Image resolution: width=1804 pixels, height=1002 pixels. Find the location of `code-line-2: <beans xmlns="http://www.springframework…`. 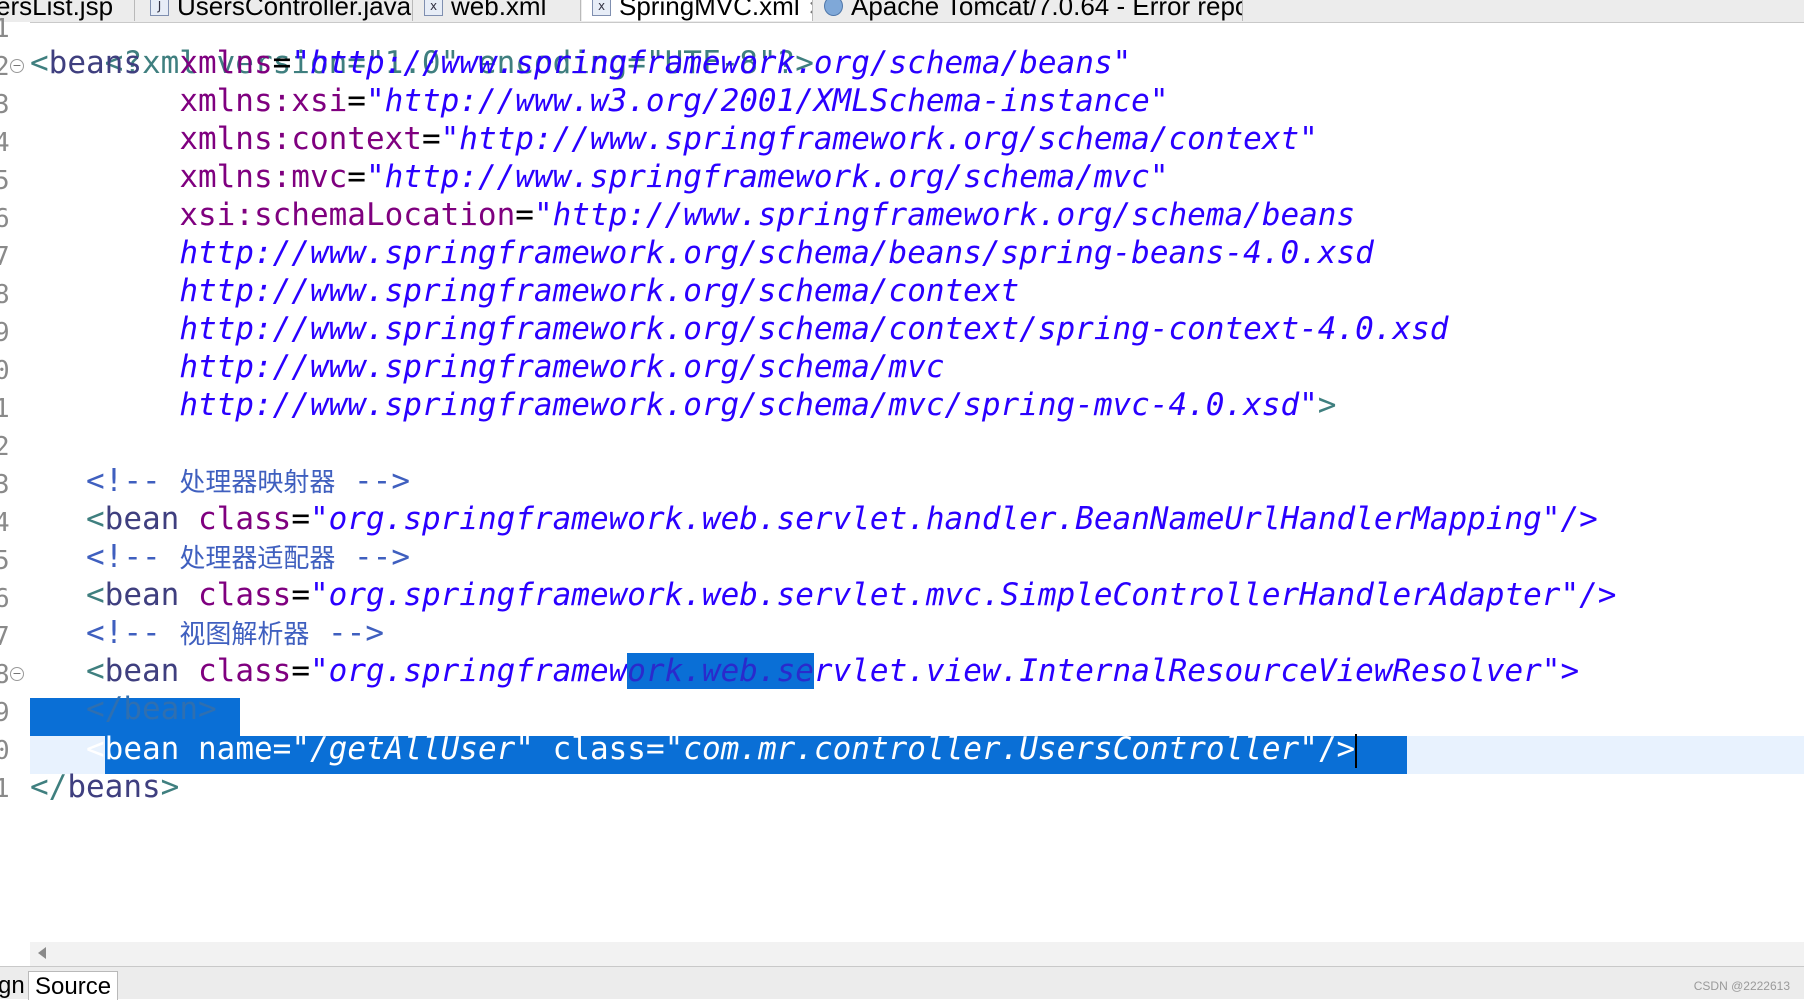

code-line-2: <beans xmlns="http://www.springframework… is located at coordinates (580, 63).